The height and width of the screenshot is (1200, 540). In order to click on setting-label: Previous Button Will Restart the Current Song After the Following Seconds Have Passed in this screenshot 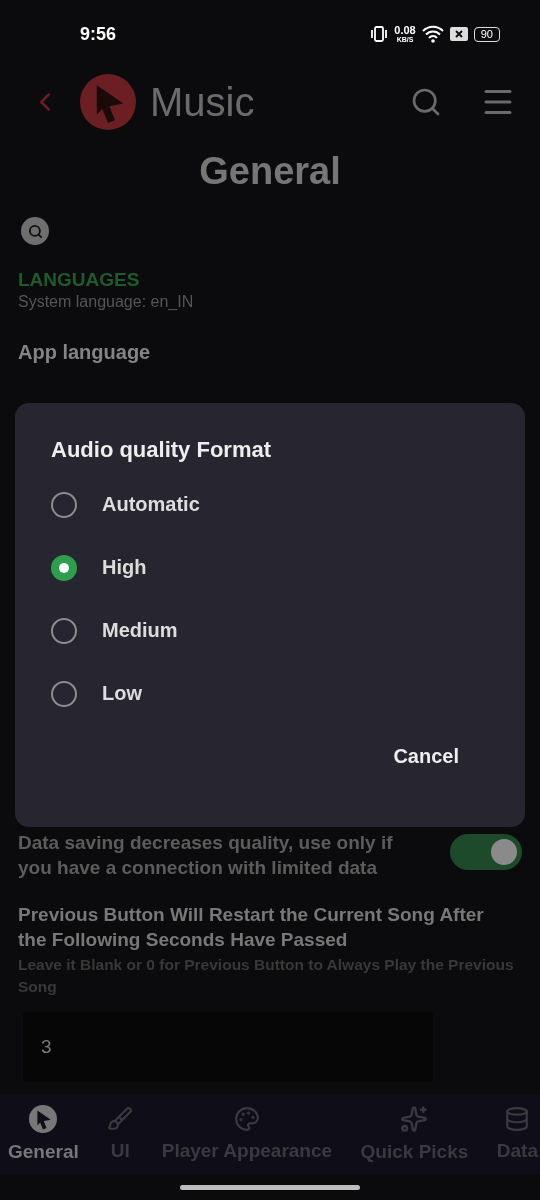, I will do `click(251, 927)`.